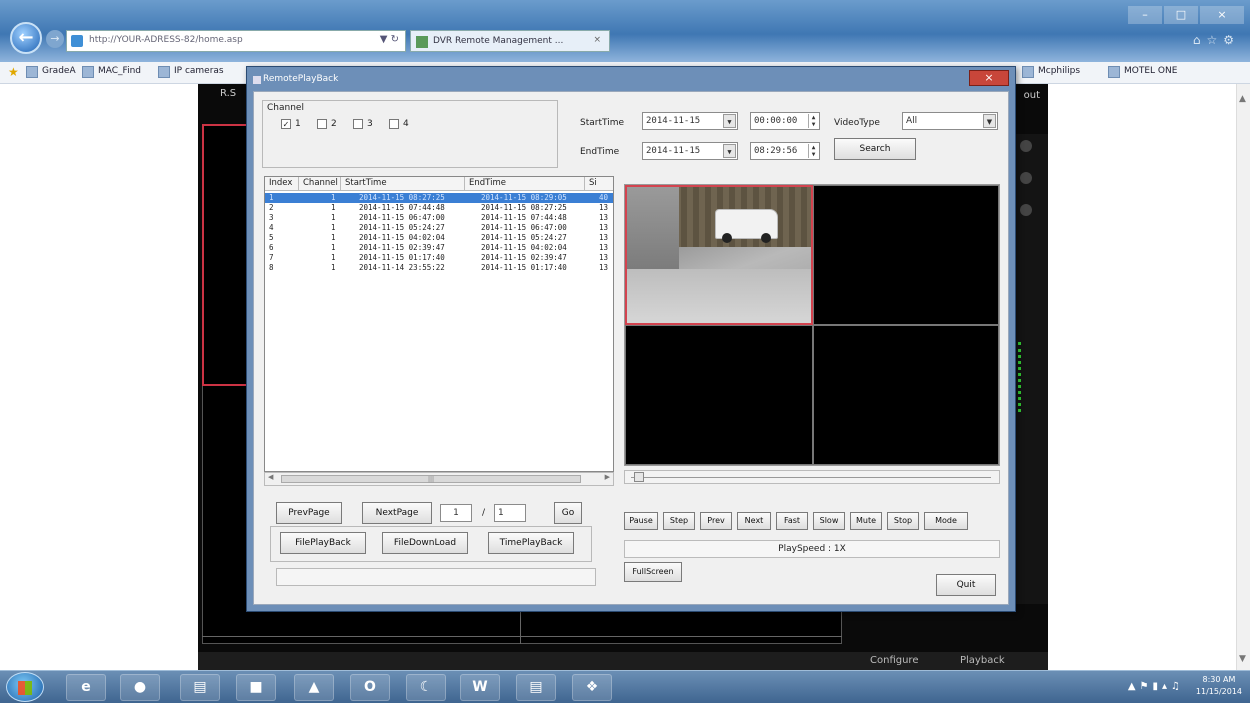 Image resolution: width=1250 pixels, height=703 pixels. Describe the element at coordinates (426, 687) in the screenshot. I see `app-icon: ☾` at that location.